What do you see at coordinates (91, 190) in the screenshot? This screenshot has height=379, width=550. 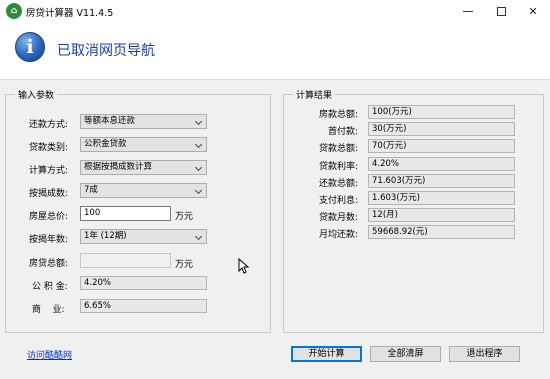 I see `mortgage-ratio-value: 7成` at bounding box center [91, 190].